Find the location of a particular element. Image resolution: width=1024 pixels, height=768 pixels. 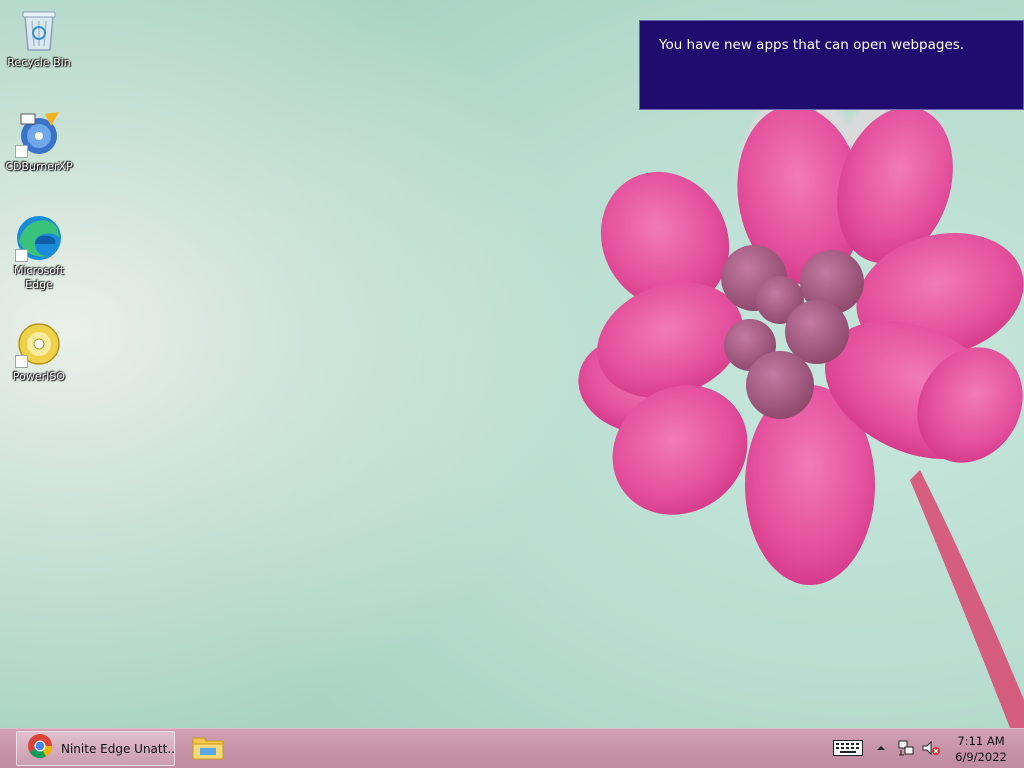

desktop-icon-label: PowerISO is located at coordinates (39, 376).